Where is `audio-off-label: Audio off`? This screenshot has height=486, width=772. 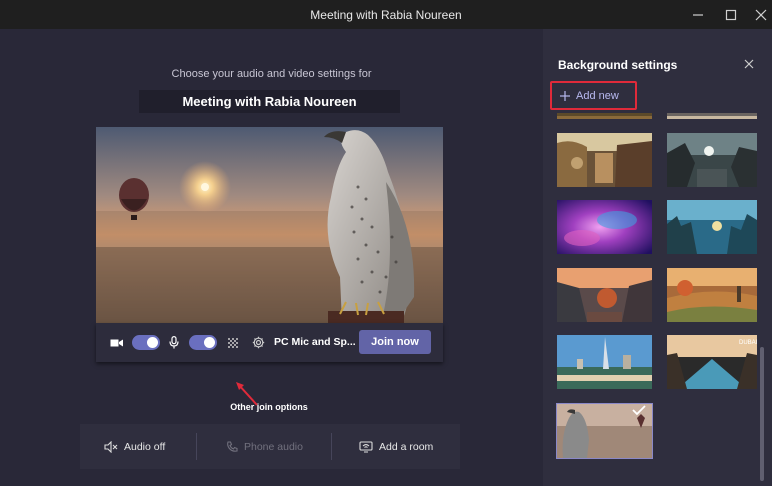 audio-off-label: Audio off is located at coordinates (145, 446).